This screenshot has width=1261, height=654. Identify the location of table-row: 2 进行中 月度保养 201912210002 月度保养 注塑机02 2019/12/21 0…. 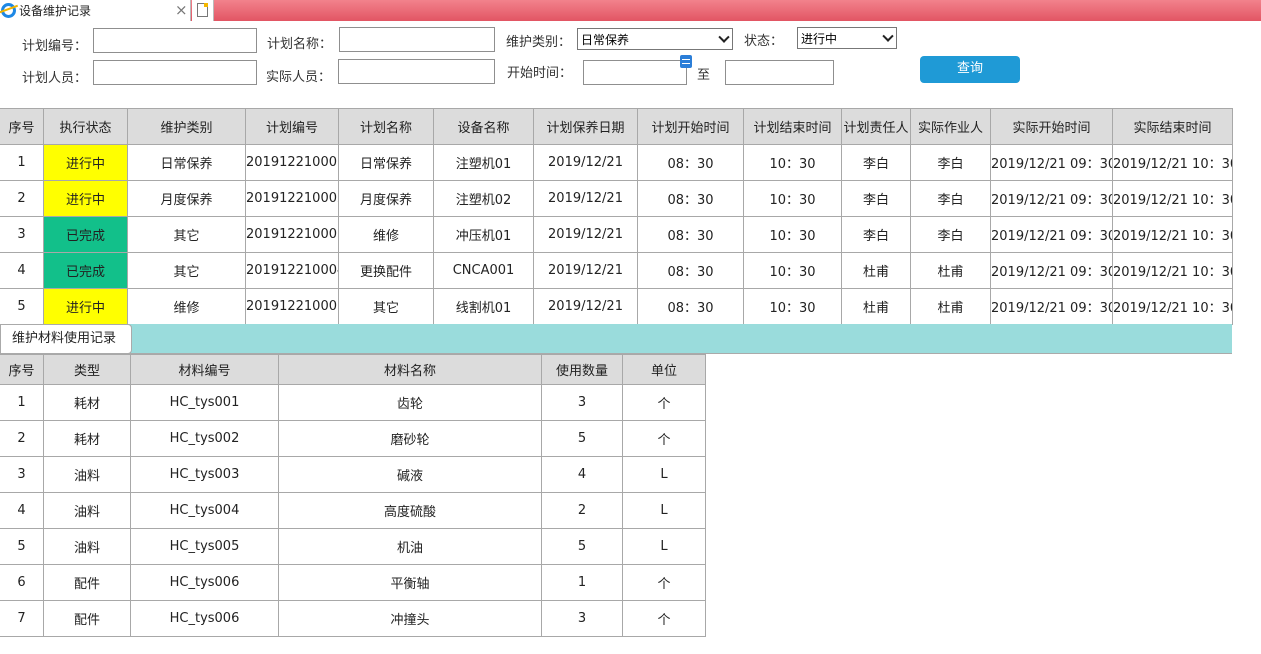
(616, 198).